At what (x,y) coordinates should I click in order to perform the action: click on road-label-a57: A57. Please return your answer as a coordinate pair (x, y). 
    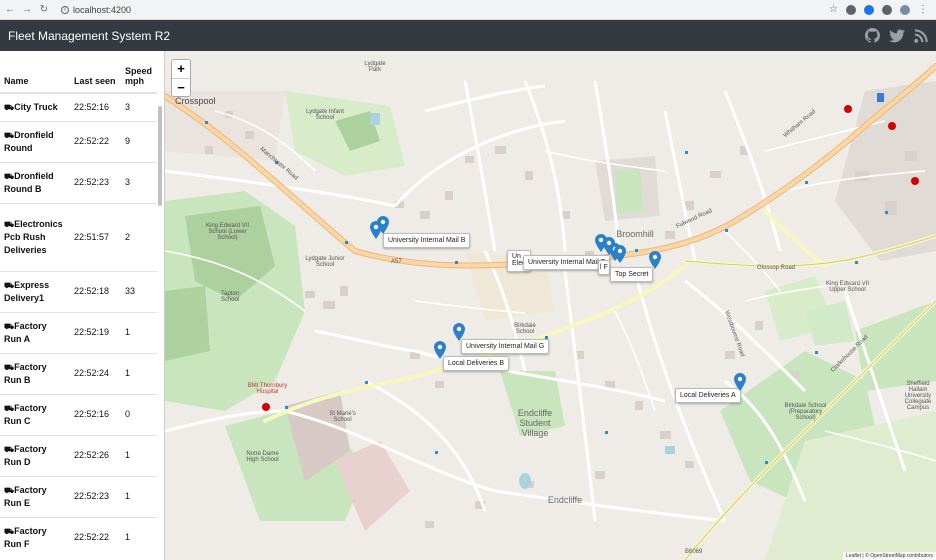
    Looking at the image, I should click on (396, 262).